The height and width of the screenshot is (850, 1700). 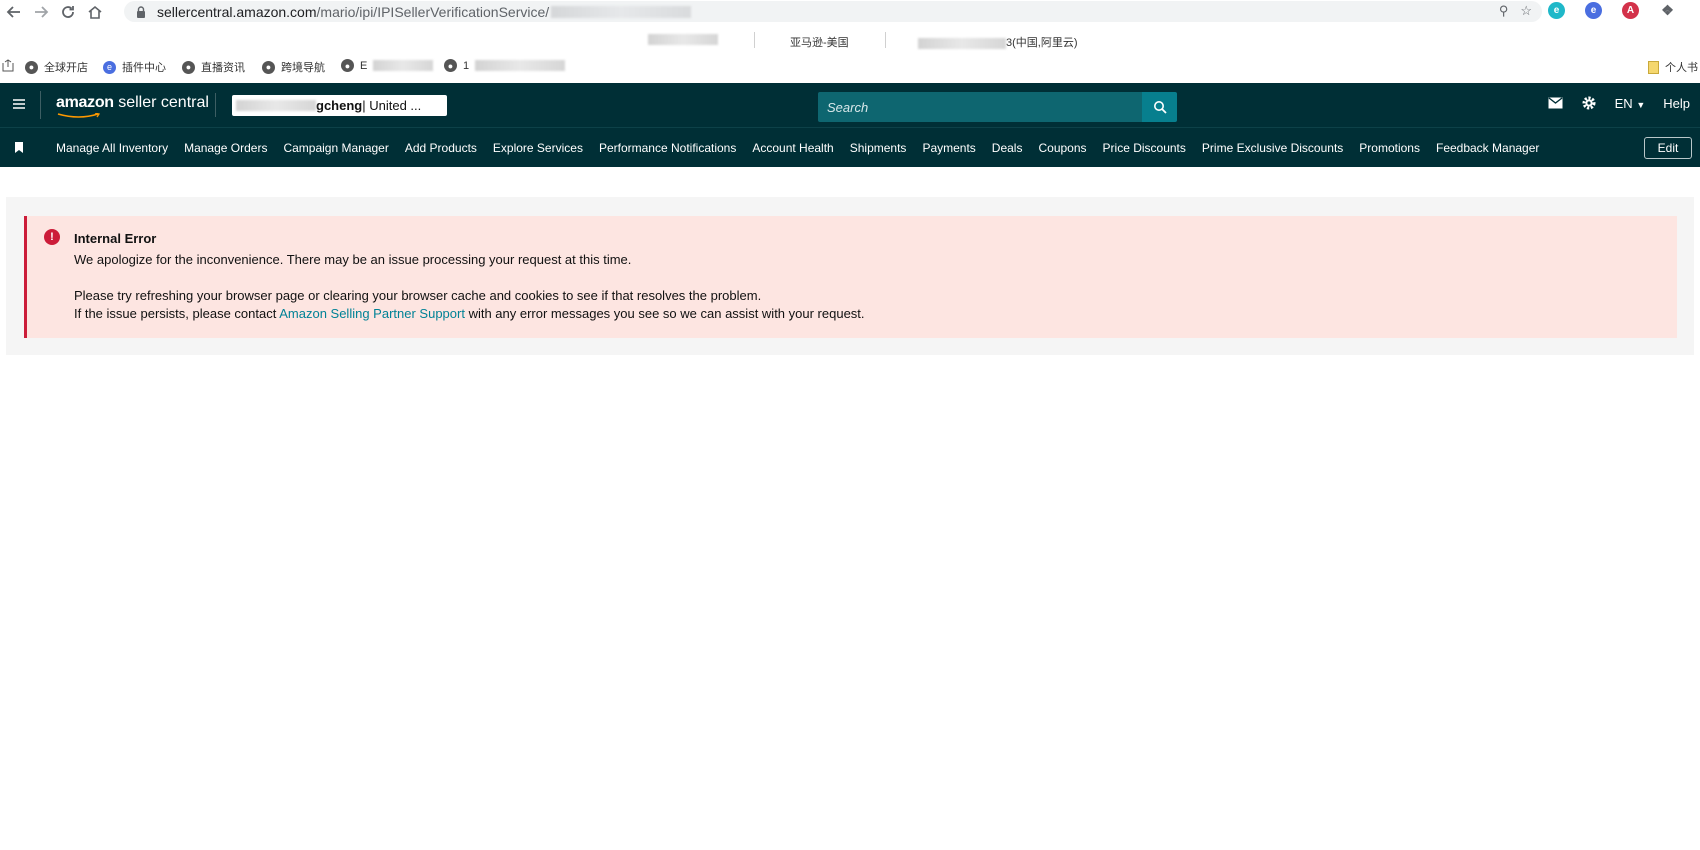 I want to click on bookmark-item: ● E, so click(x=387, y=65).